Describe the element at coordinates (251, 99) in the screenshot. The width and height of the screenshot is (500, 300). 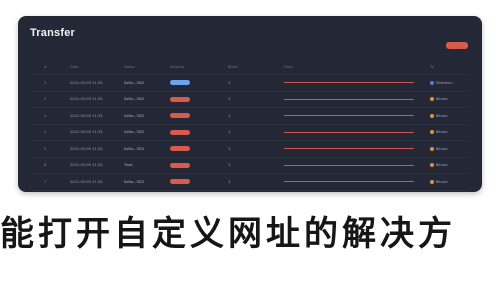
I see `table-row: 2 2021-05-09 11:33 0x8a...3f22 1 Bitcoin` at that location.